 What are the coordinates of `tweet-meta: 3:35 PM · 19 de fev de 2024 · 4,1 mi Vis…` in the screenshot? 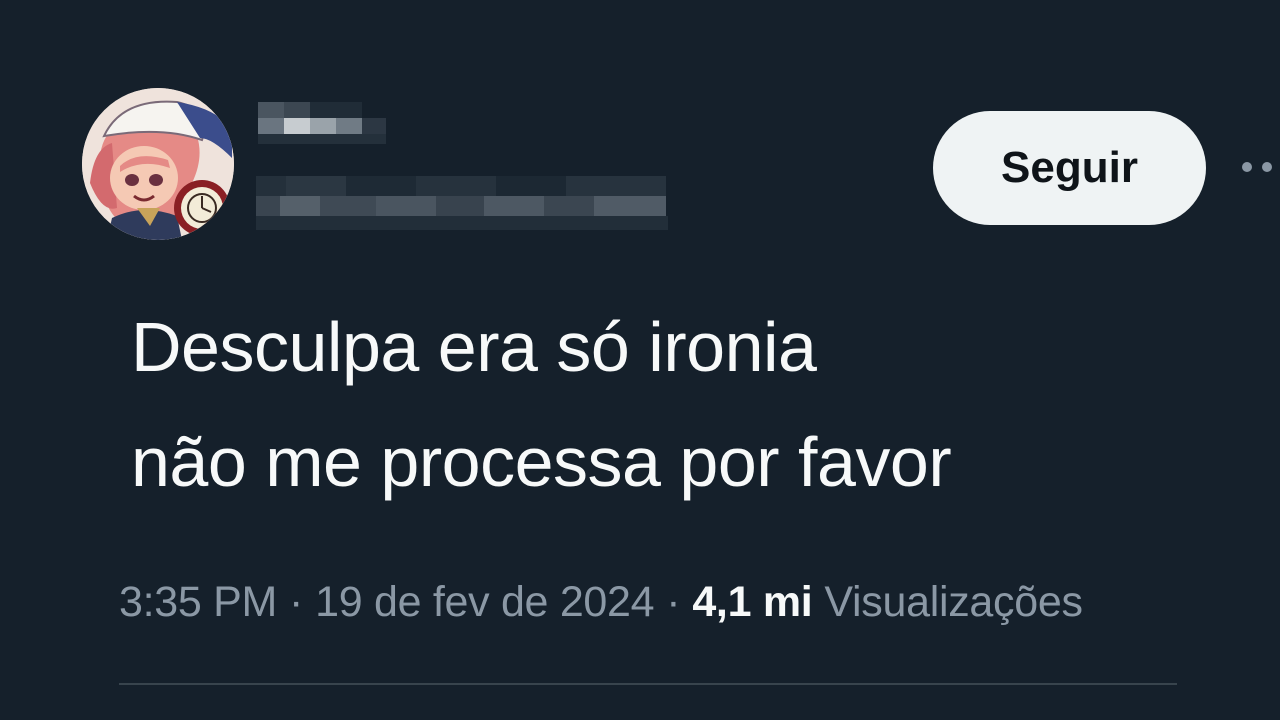 It's located at (601, 602).